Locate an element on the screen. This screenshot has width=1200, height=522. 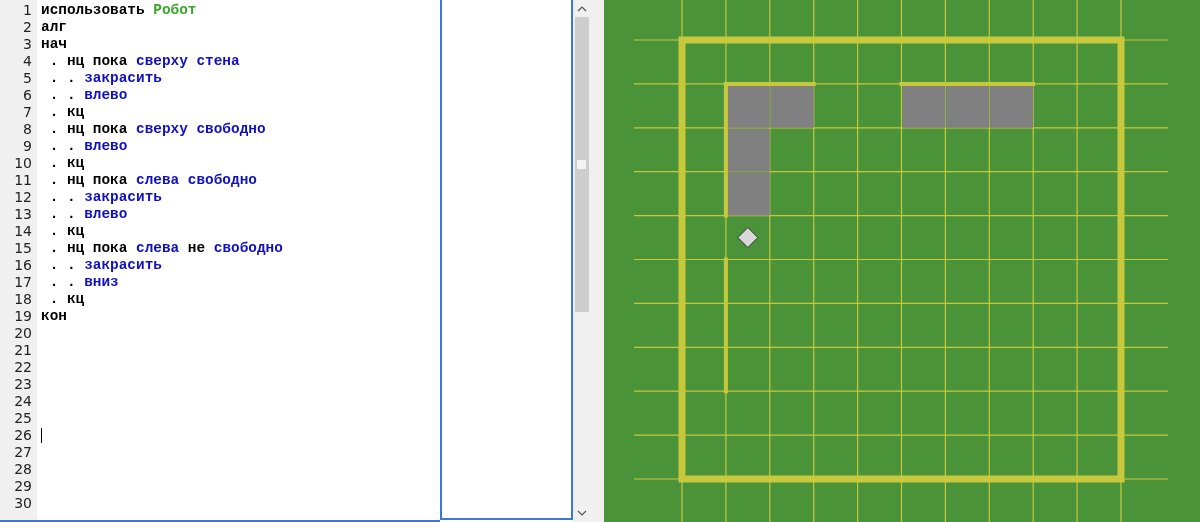
scrollbar-thumb is located at coordinates (581, 164).